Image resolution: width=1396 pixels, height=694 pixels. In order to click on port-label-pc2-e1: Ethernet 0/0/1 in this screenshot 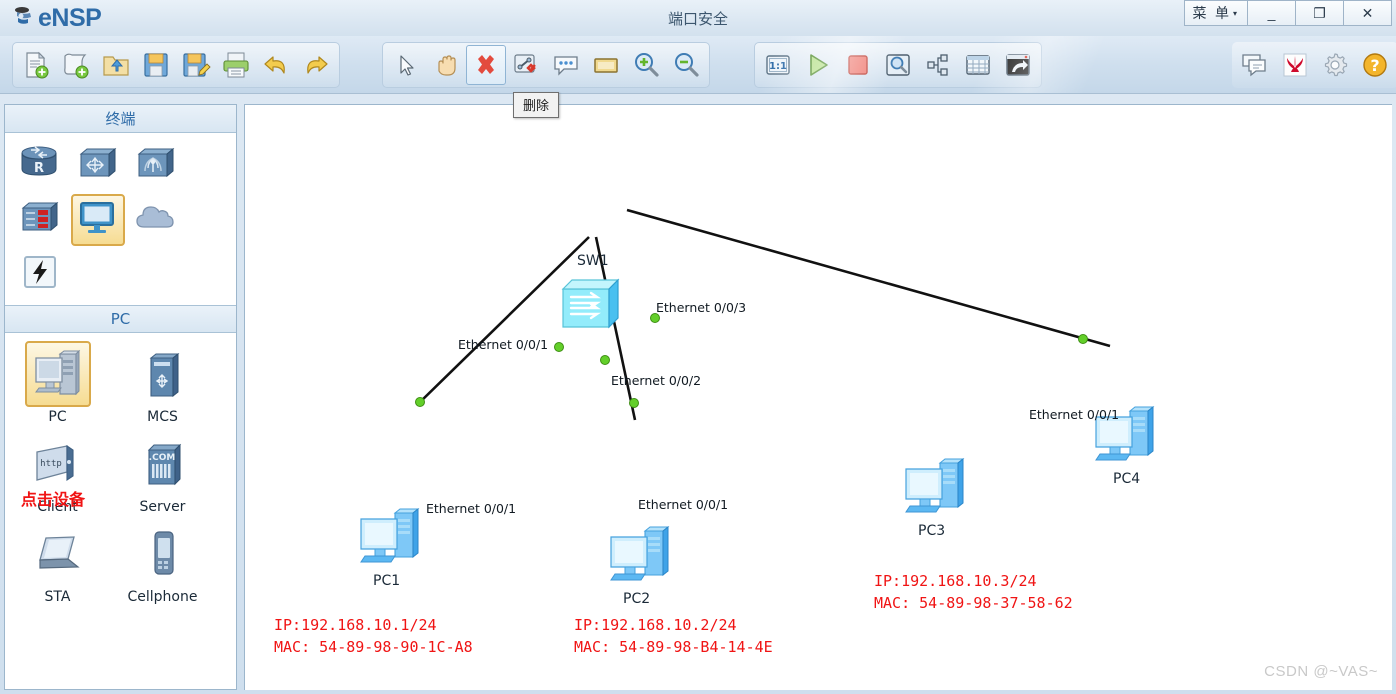, I will do `click(683, 504)`.